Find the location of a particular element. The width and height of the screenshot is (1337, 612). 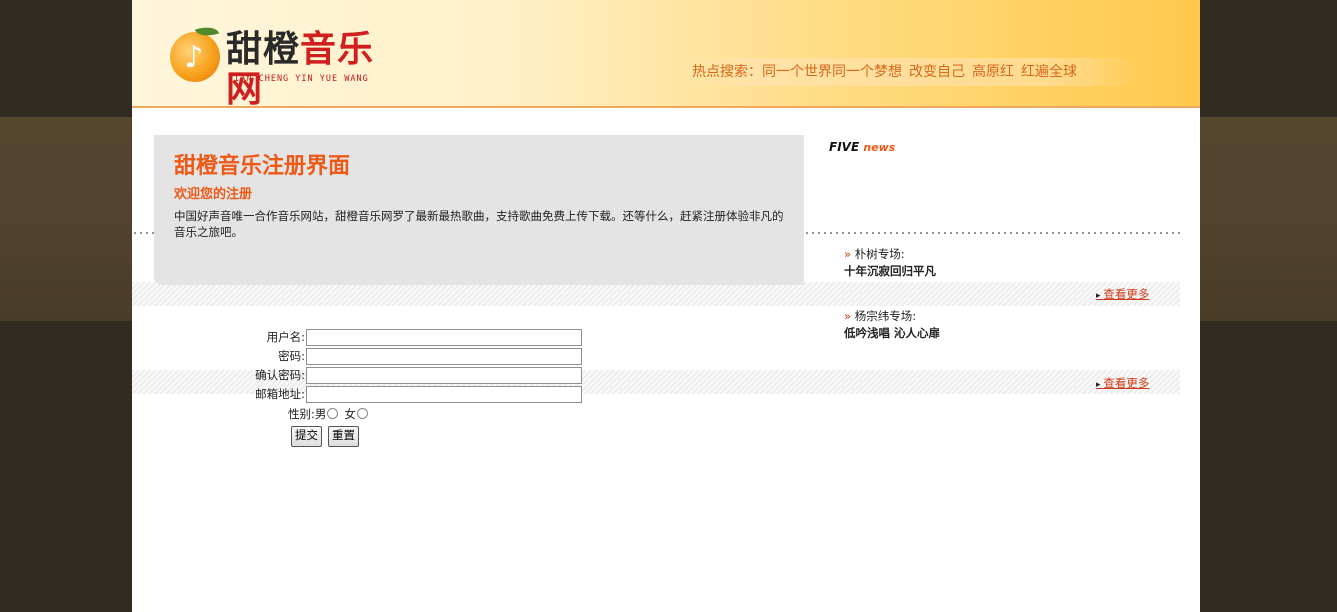

welcome-subtitle: 欢迎您的注册 is located at coordinates (213, 194).